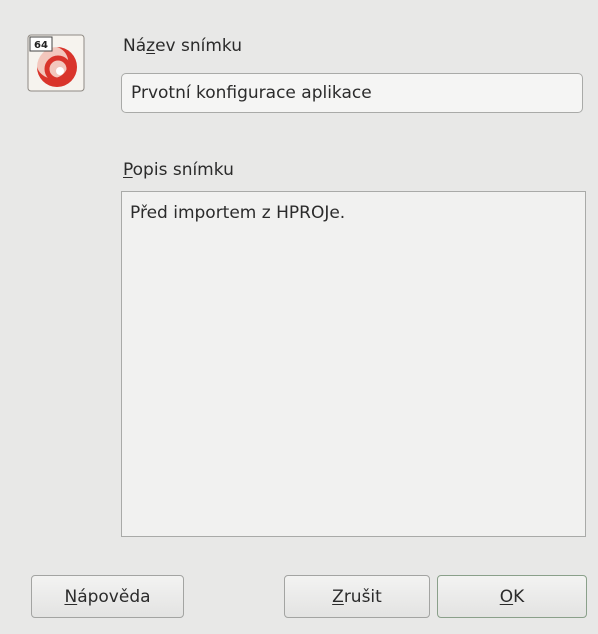 The width and height of the screenshot is (598, 634). I want to click on app-logo-icon: 64, so click(56, 63).